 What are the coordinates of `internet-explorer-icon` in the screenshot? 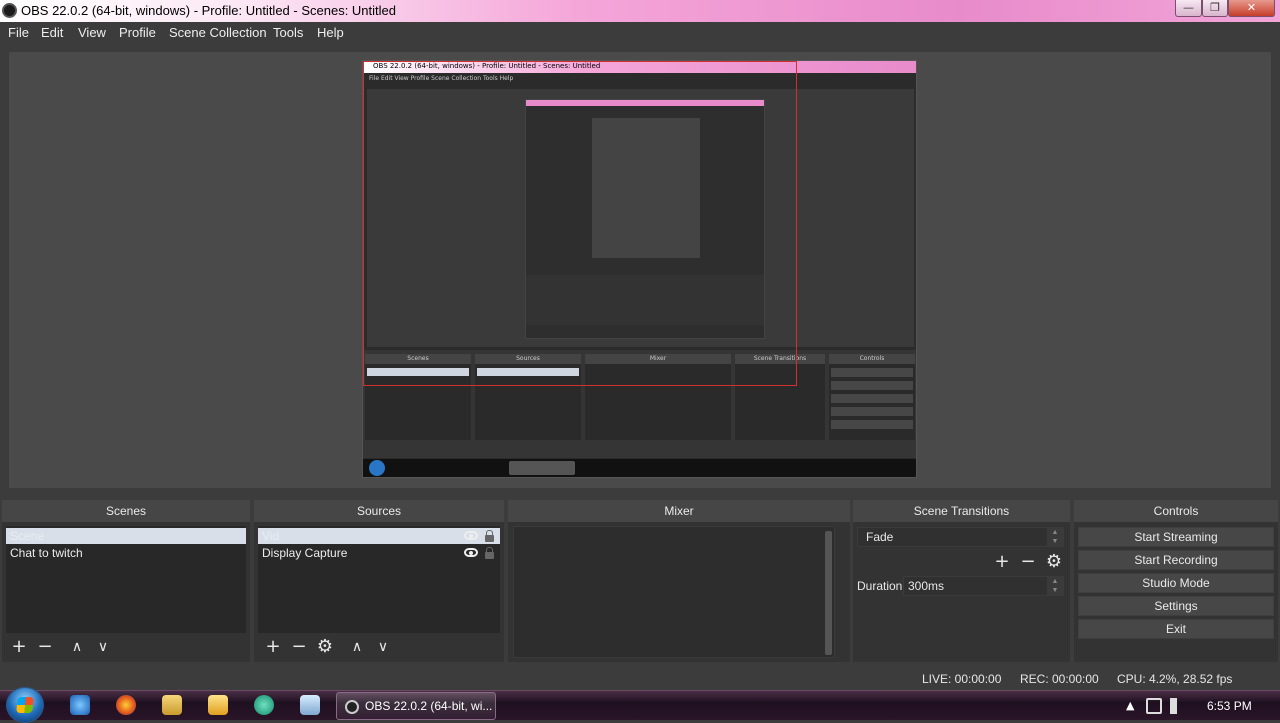 It's located at (80, 705).